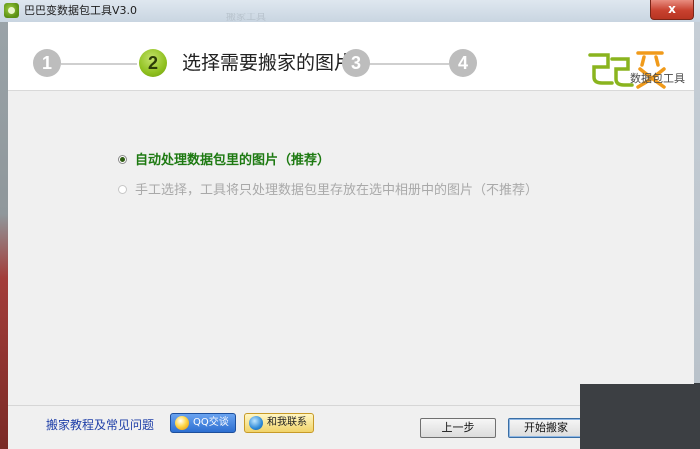  I want to click on dark-overlay-region, so click(640, 416).